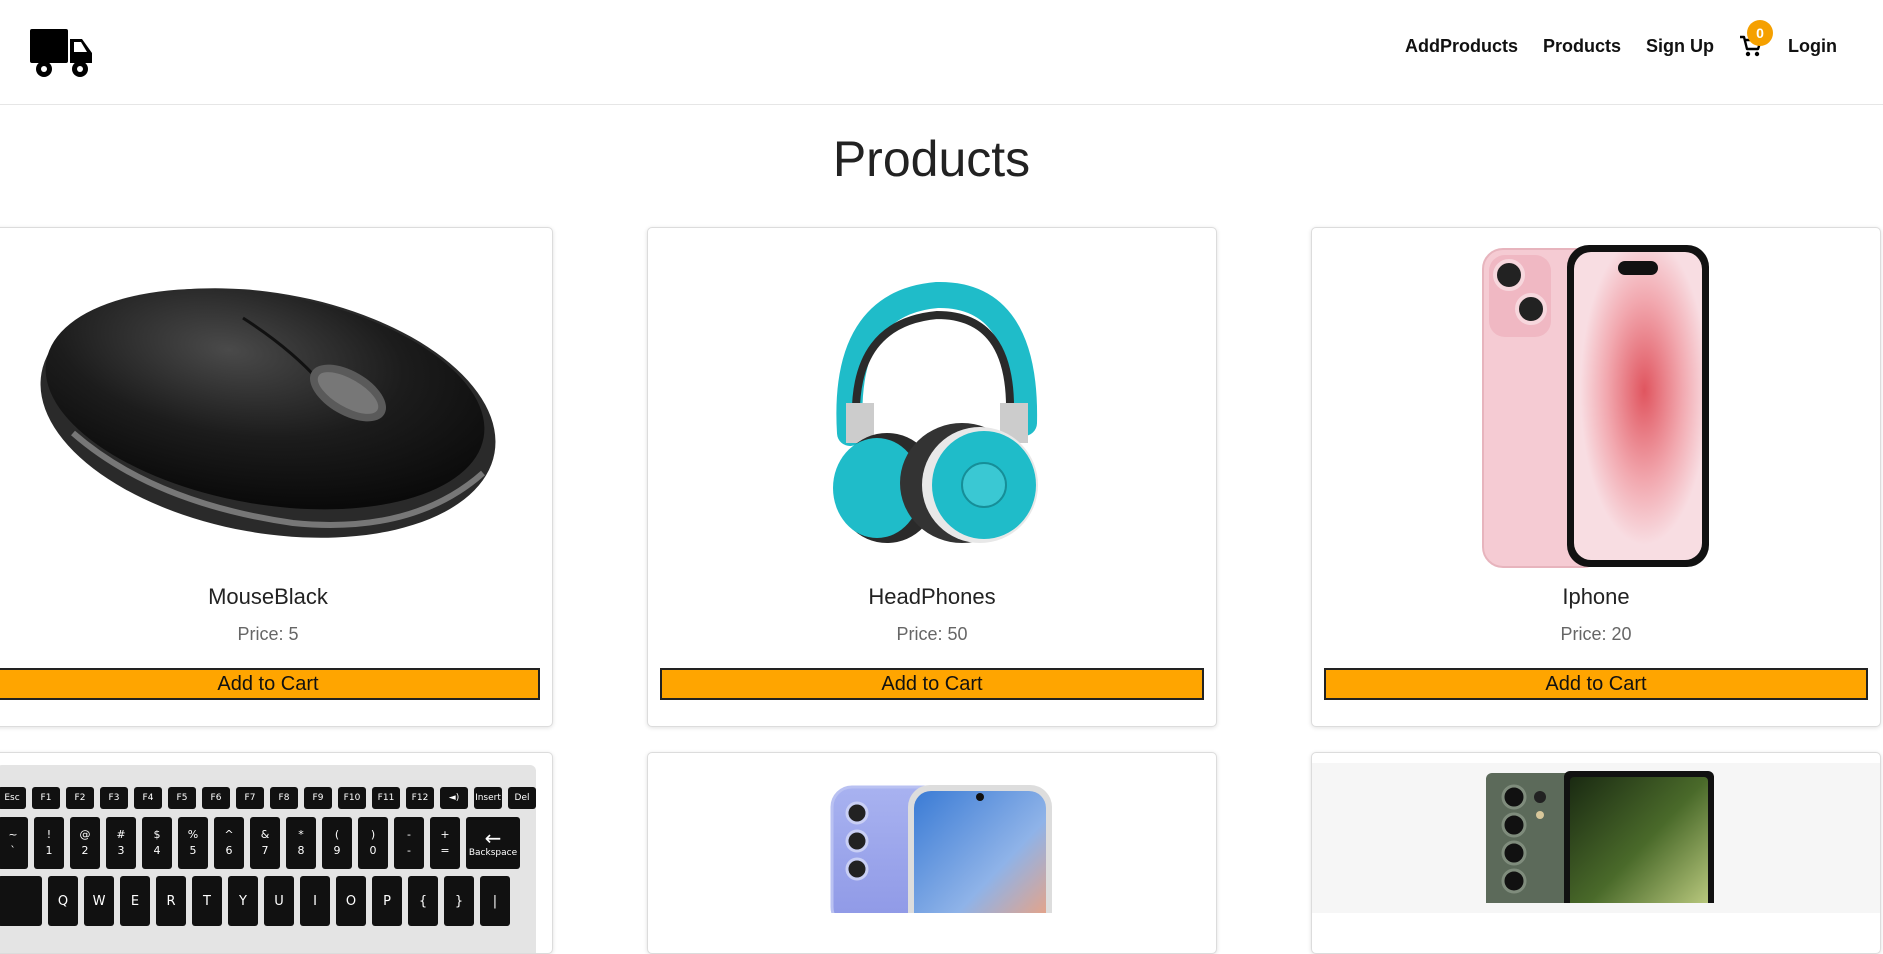 This screenshot has height=954, width=1883. What do you see at coordinates (284, 798) in the screenshot?
I see `keyboard-key: F8` at bounding box center [284, 798].